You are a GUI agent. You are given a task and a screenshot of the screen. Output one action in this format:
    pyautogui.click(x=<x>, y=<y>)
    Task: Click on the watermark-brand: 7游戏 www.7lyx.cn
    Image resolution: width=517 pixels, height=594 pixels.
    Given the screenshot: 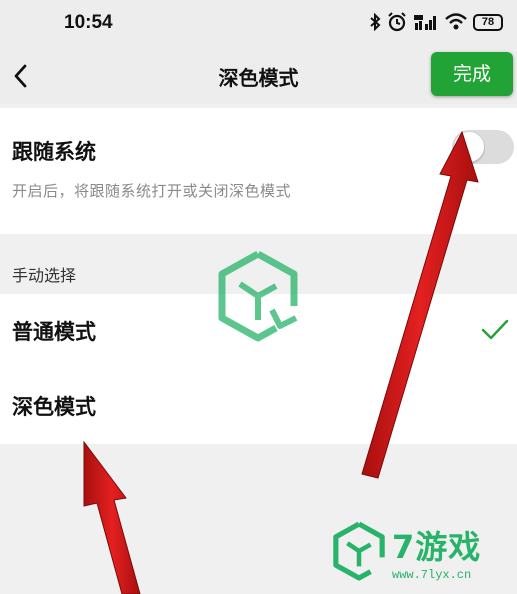 What is the action you would take?
    pyautogui.click(x=420, y=553)
    